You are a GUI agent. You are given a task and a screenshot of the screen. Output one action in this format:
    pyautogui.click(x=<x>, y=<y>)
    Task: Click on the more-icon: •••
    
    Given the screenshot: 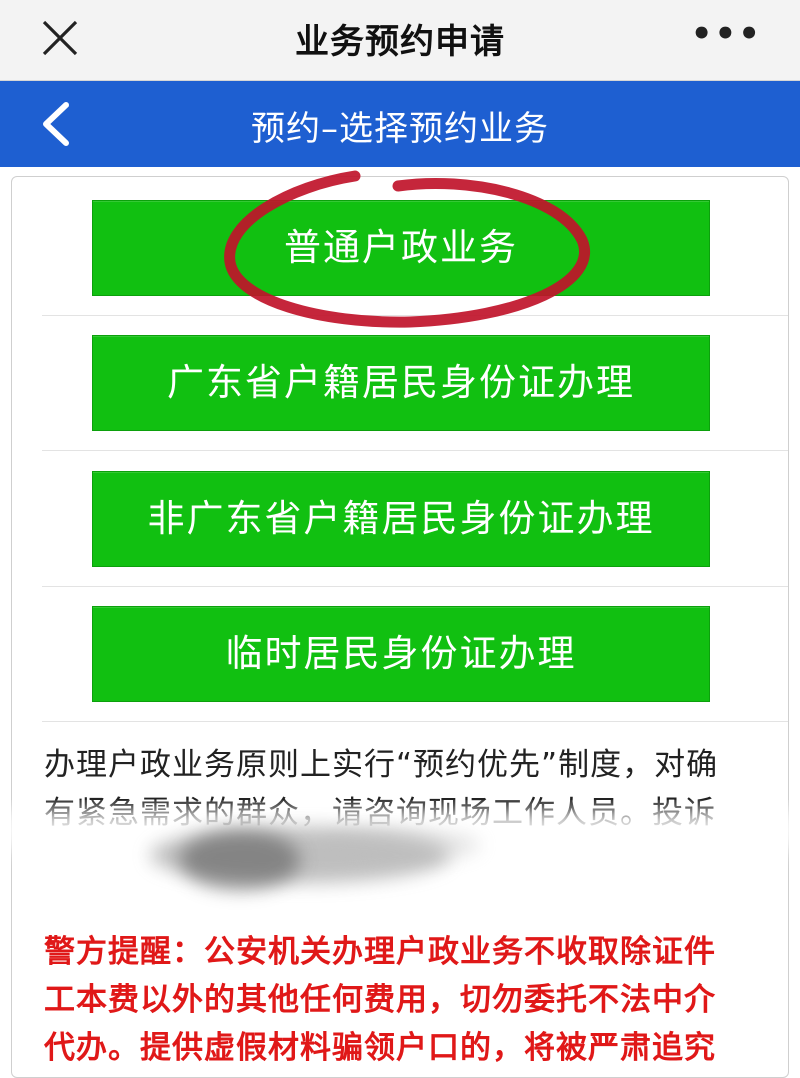 What is the action you would take?
    pyautogui.click(x=726, y=34)
    